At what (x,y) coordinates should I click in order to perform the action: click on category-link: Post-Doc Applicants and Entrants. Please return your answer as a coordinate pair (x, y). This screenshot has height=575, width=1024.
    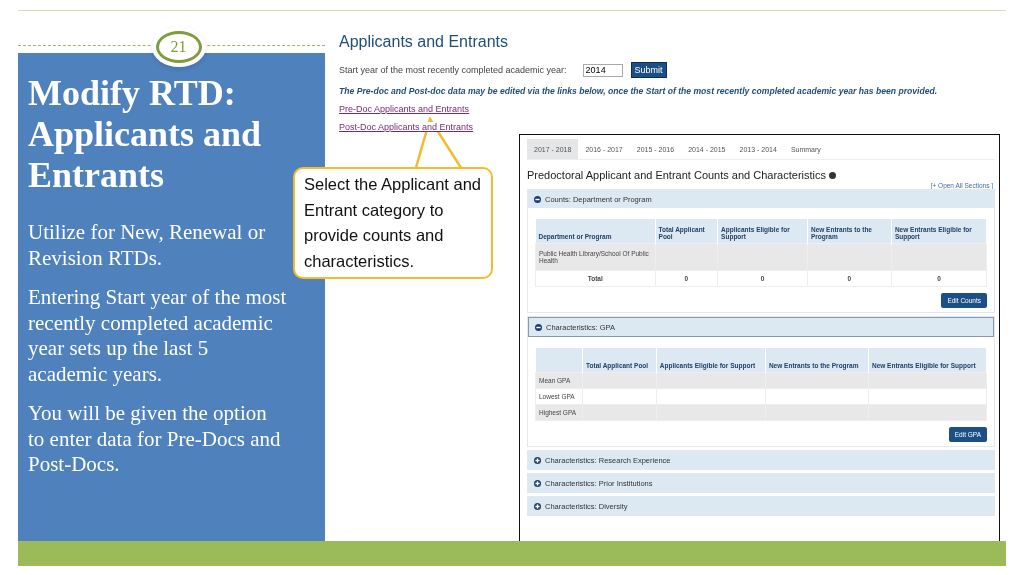
    Looking at the image, I should click on (406, 127).